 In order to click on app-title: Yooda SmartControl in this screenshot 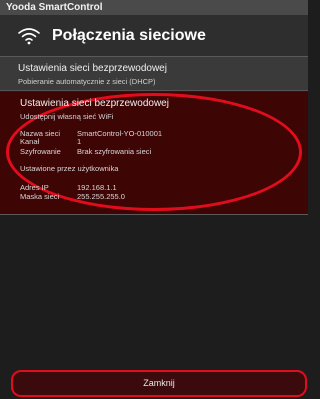, I will do `click(154, 7)`.